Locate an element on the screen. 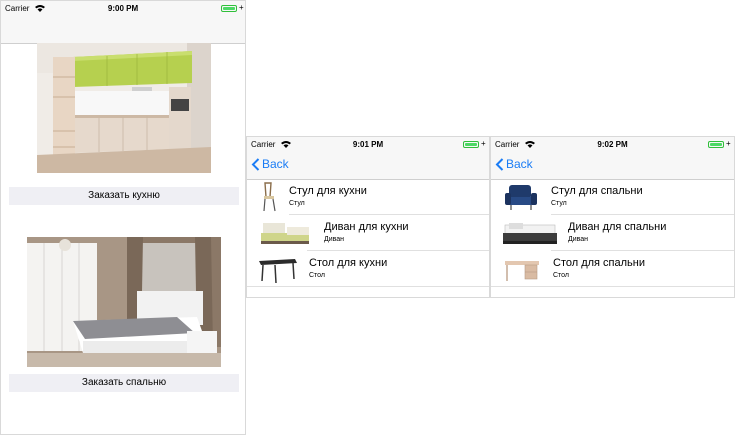  item-title: Диван для кухни is located at coordinates (366, 227).